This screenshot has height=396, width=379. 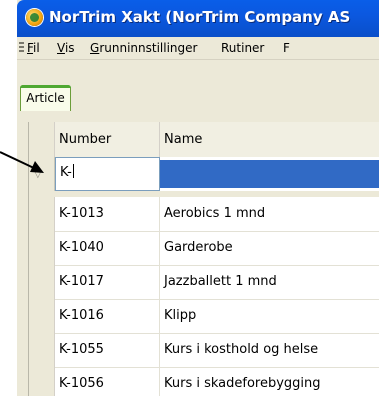 I want to click on table-row: K-1013 Aerobics 1 mnd, so click(x=204, y=214).